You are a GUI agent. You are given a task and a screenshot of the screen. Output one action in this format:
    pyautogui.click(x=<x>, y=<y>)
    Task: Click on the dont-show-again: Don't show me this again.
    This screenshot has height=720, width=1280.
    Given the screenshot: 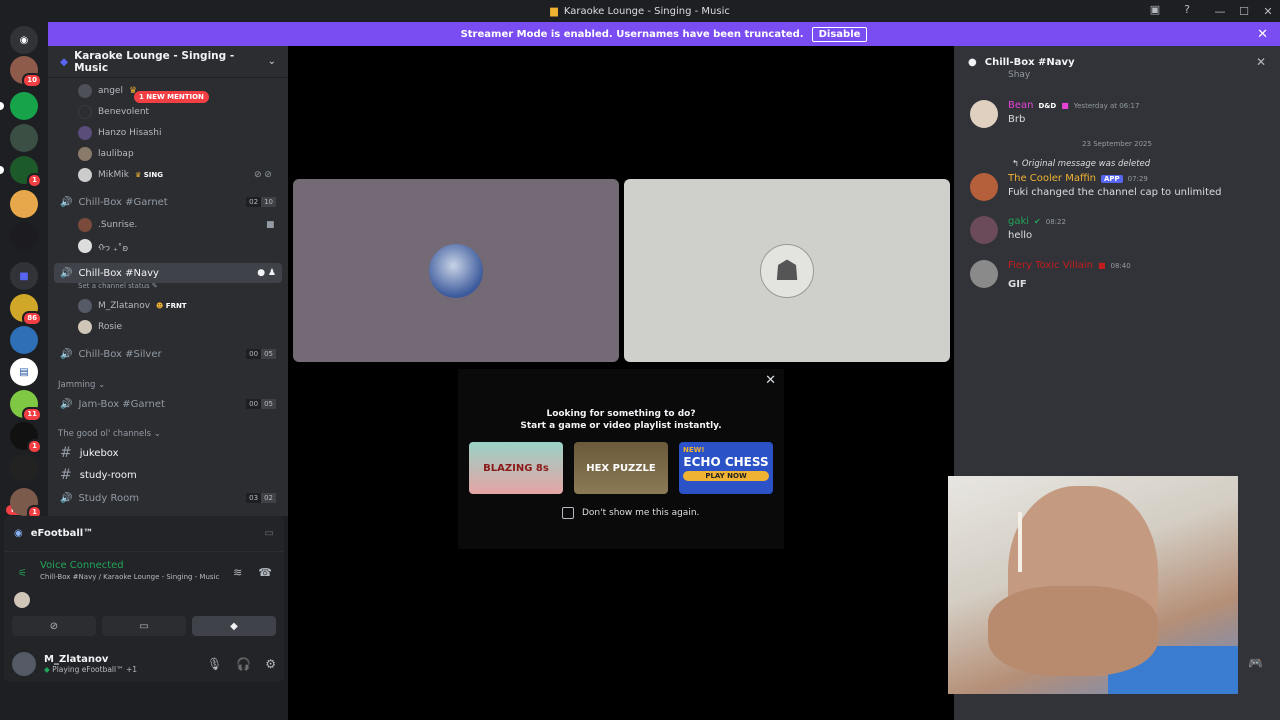 What is the action you would take?
    pyautogui.click(x=630, y=513)
    